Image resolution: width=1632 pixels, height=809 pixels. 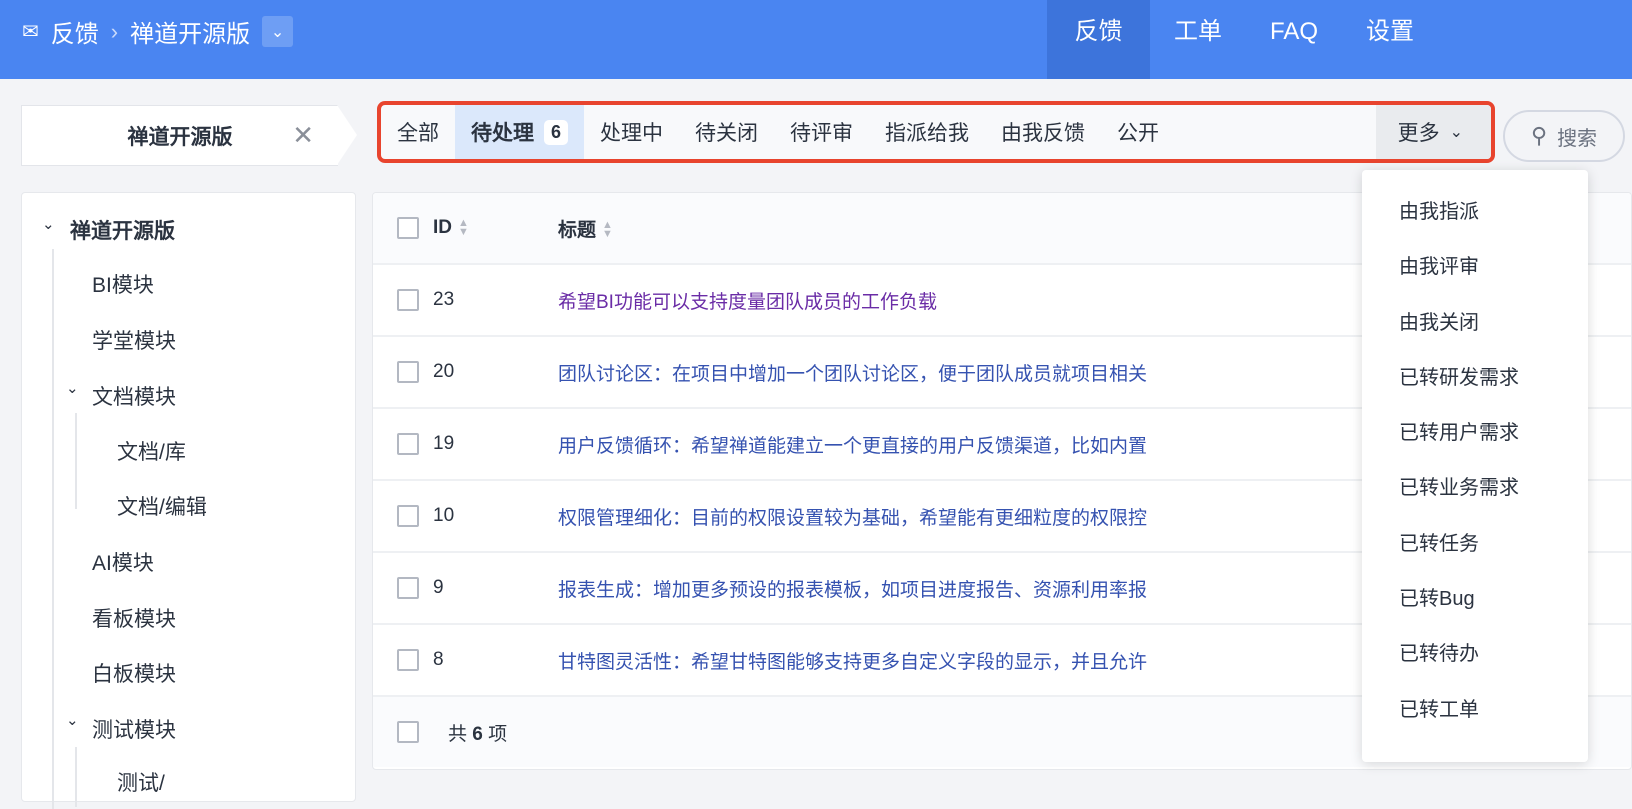 I want to click on search-icon: ⚲, so click(x=1539, y=135).